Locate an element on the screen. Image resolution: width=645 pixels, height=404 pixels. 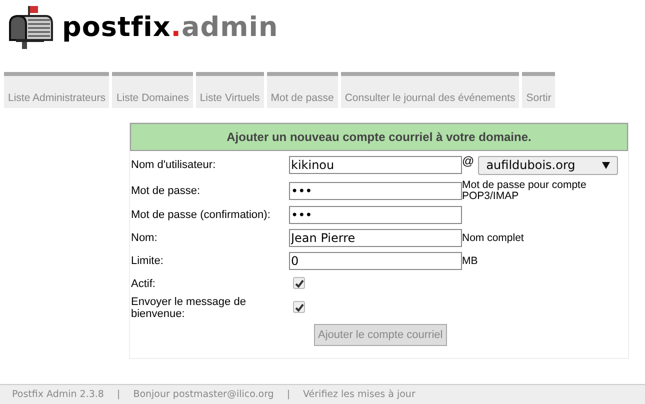
help-text: Nom complet is located at coordinates (493, 238).